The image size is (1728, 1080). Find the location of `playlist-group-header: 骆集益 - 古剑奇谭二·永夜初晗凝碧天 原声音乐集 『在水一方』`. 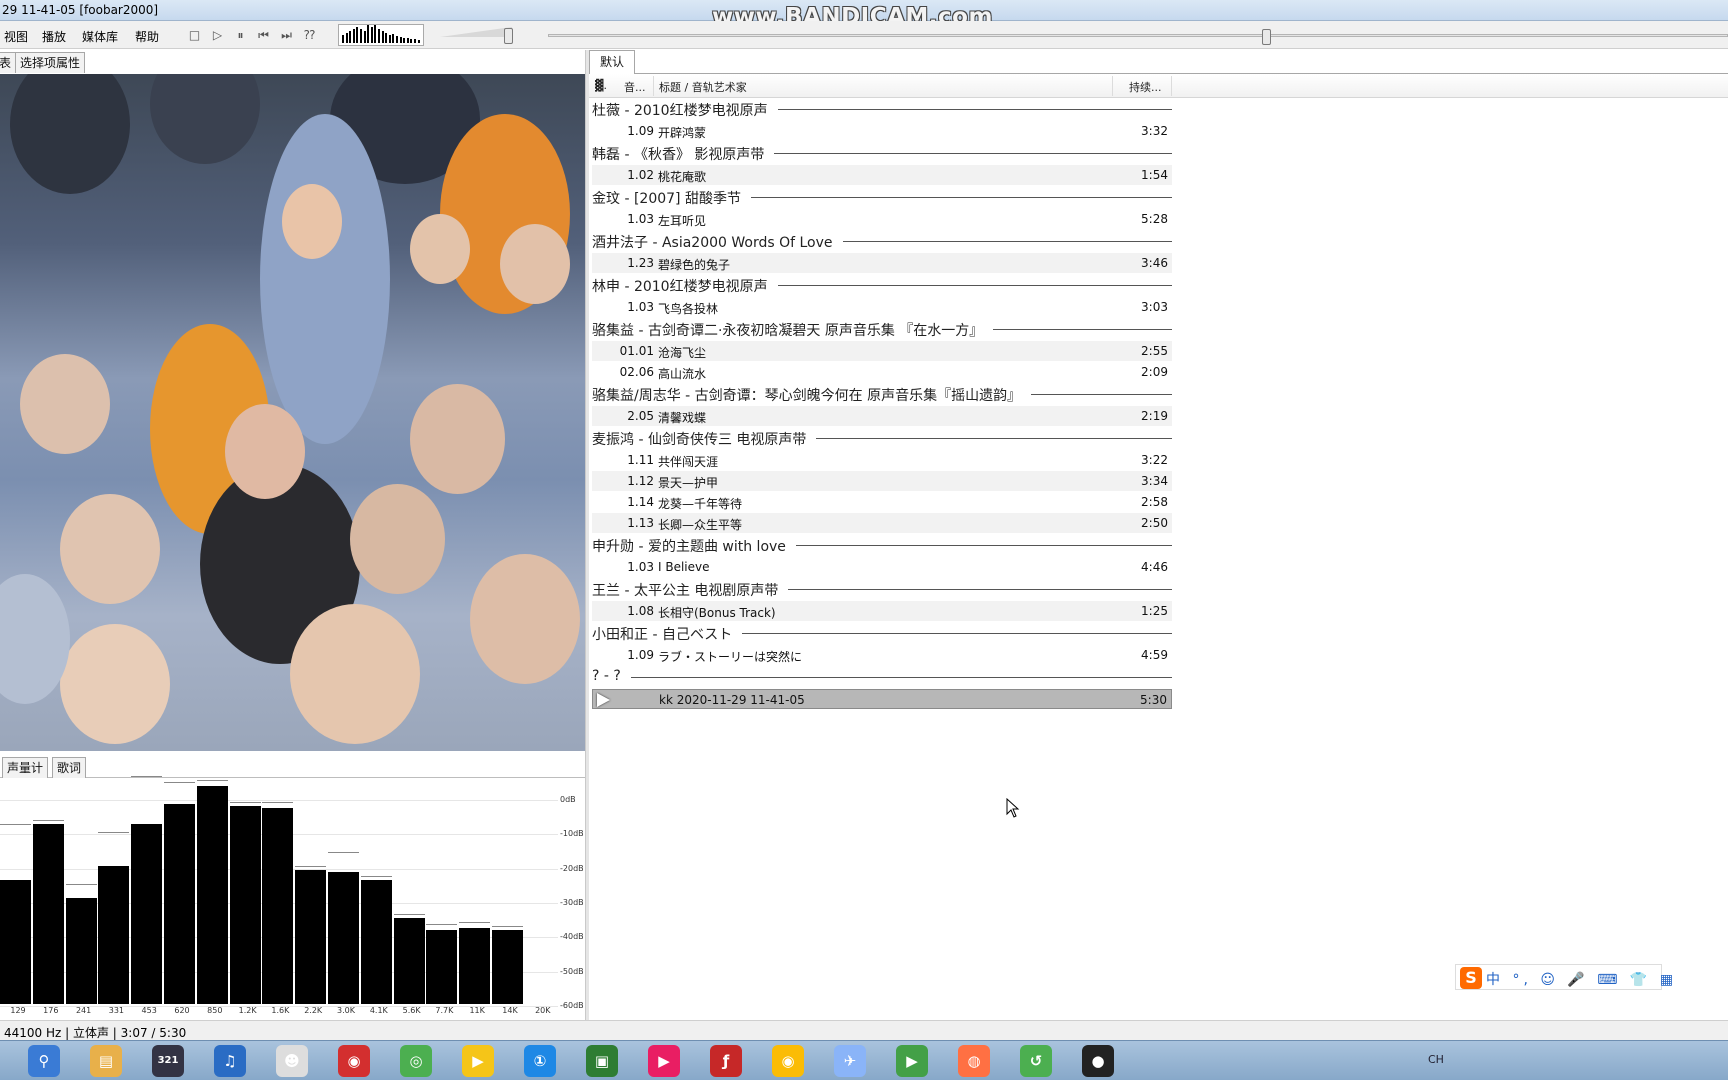

playlist-group-header: 骆集益 - 古剑奇谭二·永夜初晗凝碧天 原声音乐集 『在水一方』 is located at coordinates (882, 329).